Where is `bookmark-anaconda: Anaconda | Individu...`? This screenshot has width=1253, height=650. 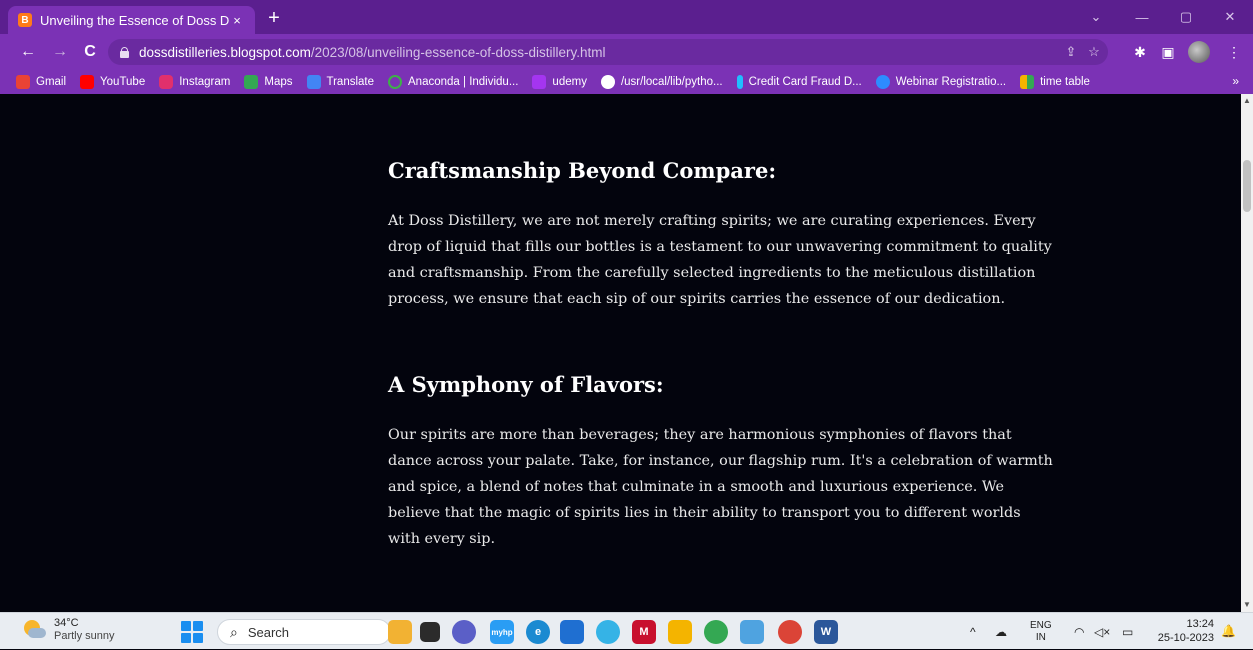 bookmark-anaconda: Anaconda | Individu... is located at coordinates (453, 82).